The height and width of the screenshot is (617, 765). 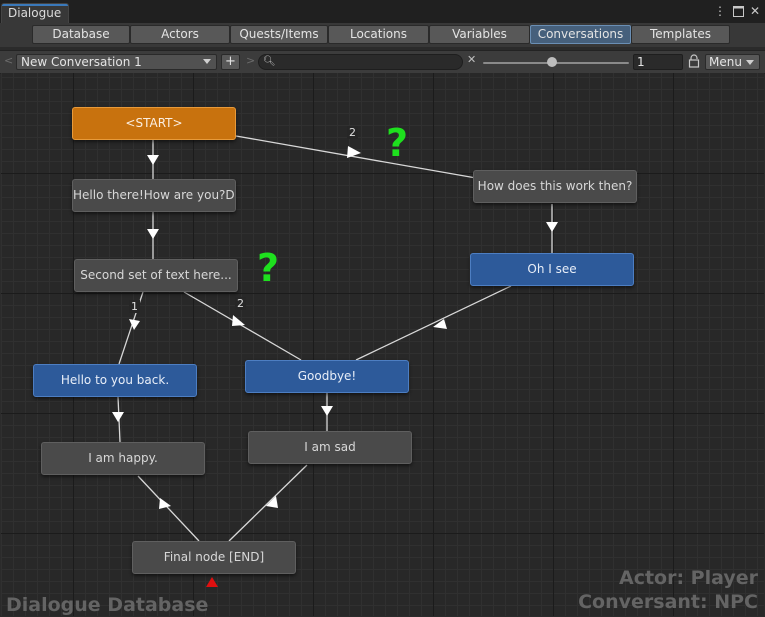 I want to click on clear-search-icon: ✕, so click(x=471, y=59).